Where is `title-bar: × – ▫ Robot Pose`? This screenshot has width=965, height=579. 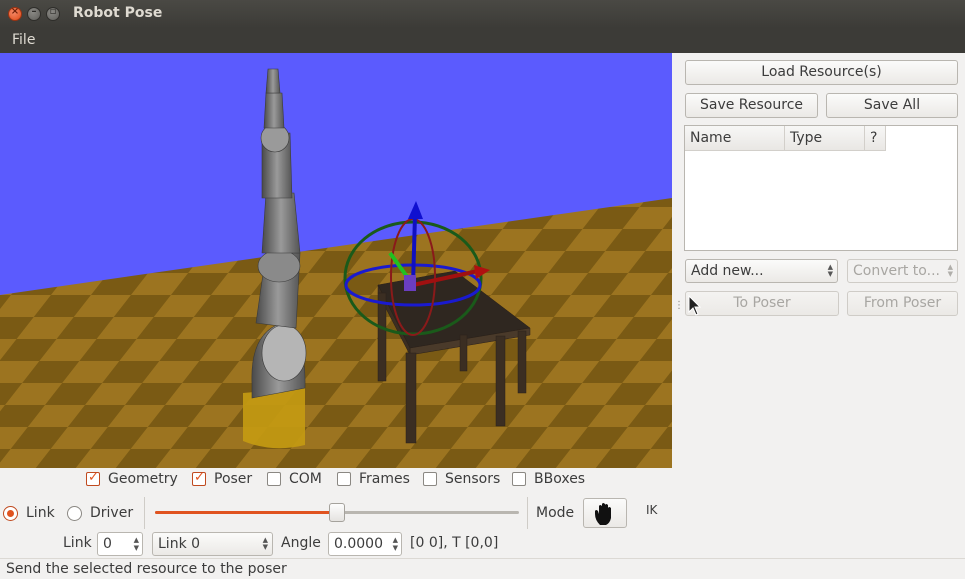
title-bar: × – ▫ Robot Pose is located at coordinates (482, 14).